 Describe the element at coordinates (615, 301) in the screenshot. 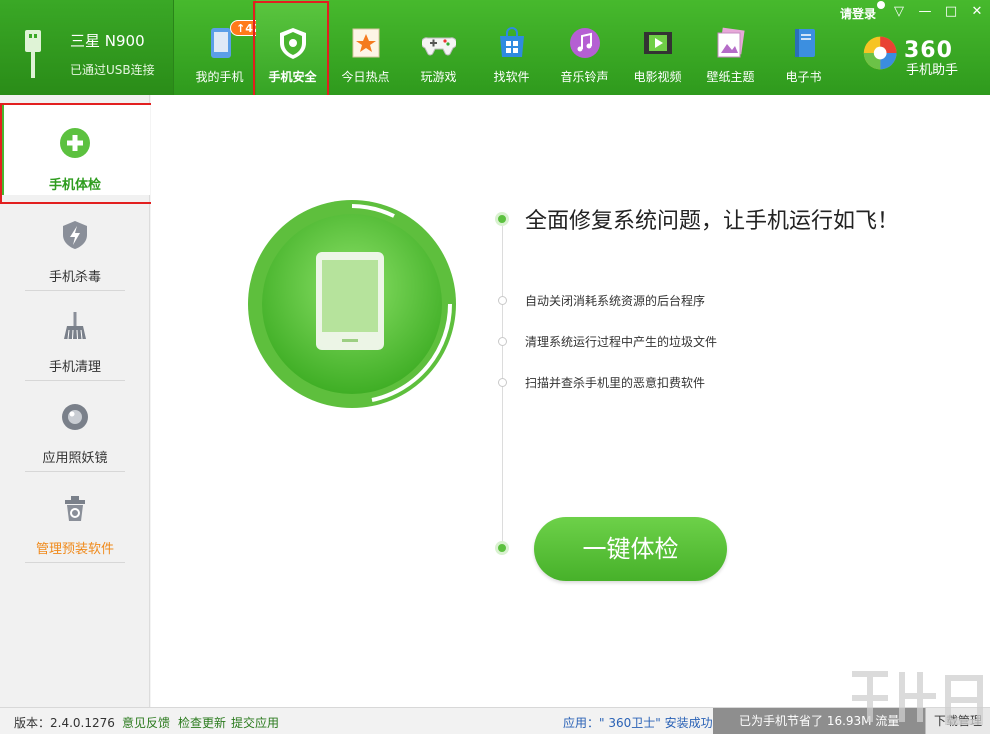

I see `feature-bullet: 自动关闭消耗系统资源的后台程序` at that location.